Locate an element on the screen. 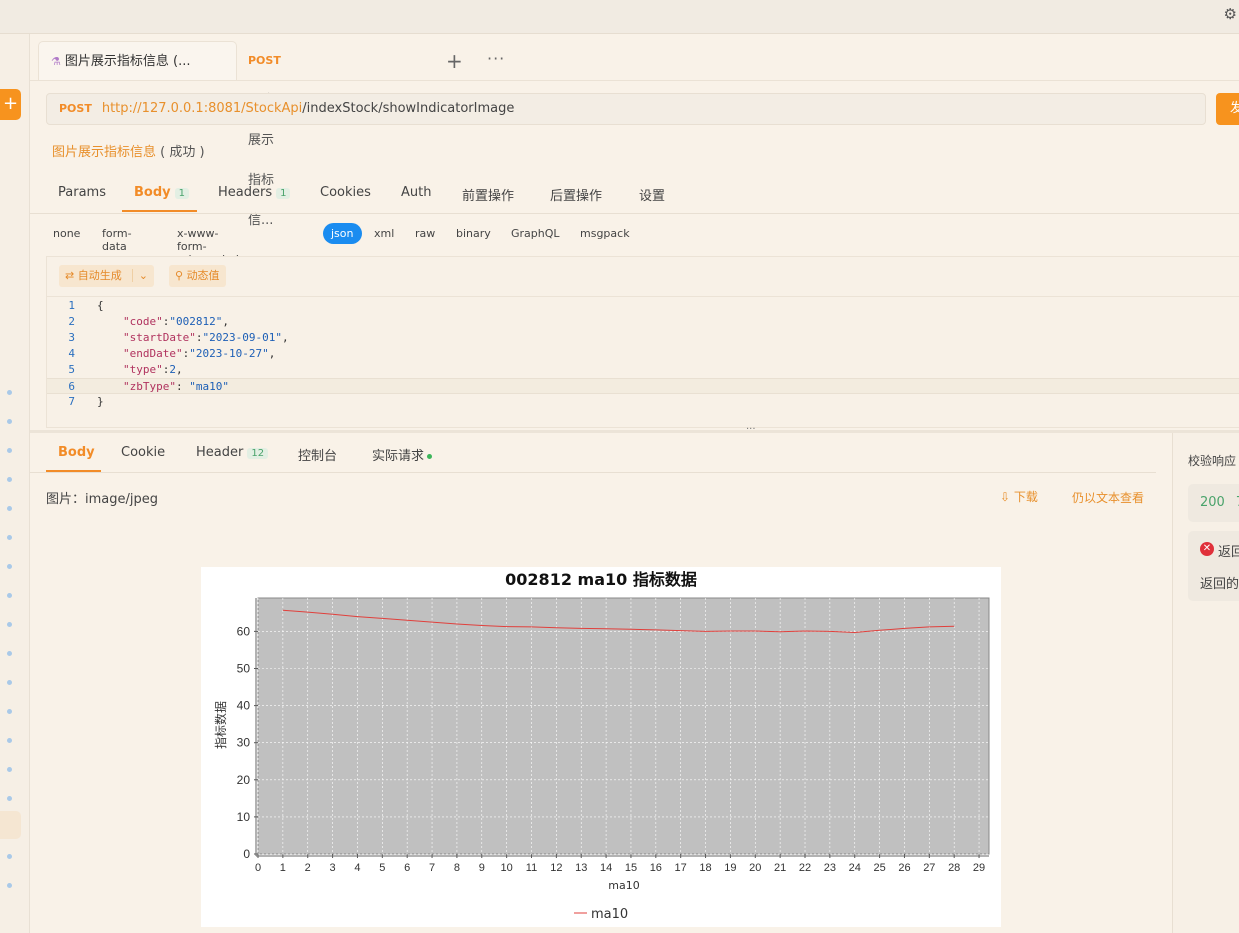 Image resolution: width=1239 pixels, height=933 pixels. code-text: "code":"002812", is located at coordinates (176, 321).